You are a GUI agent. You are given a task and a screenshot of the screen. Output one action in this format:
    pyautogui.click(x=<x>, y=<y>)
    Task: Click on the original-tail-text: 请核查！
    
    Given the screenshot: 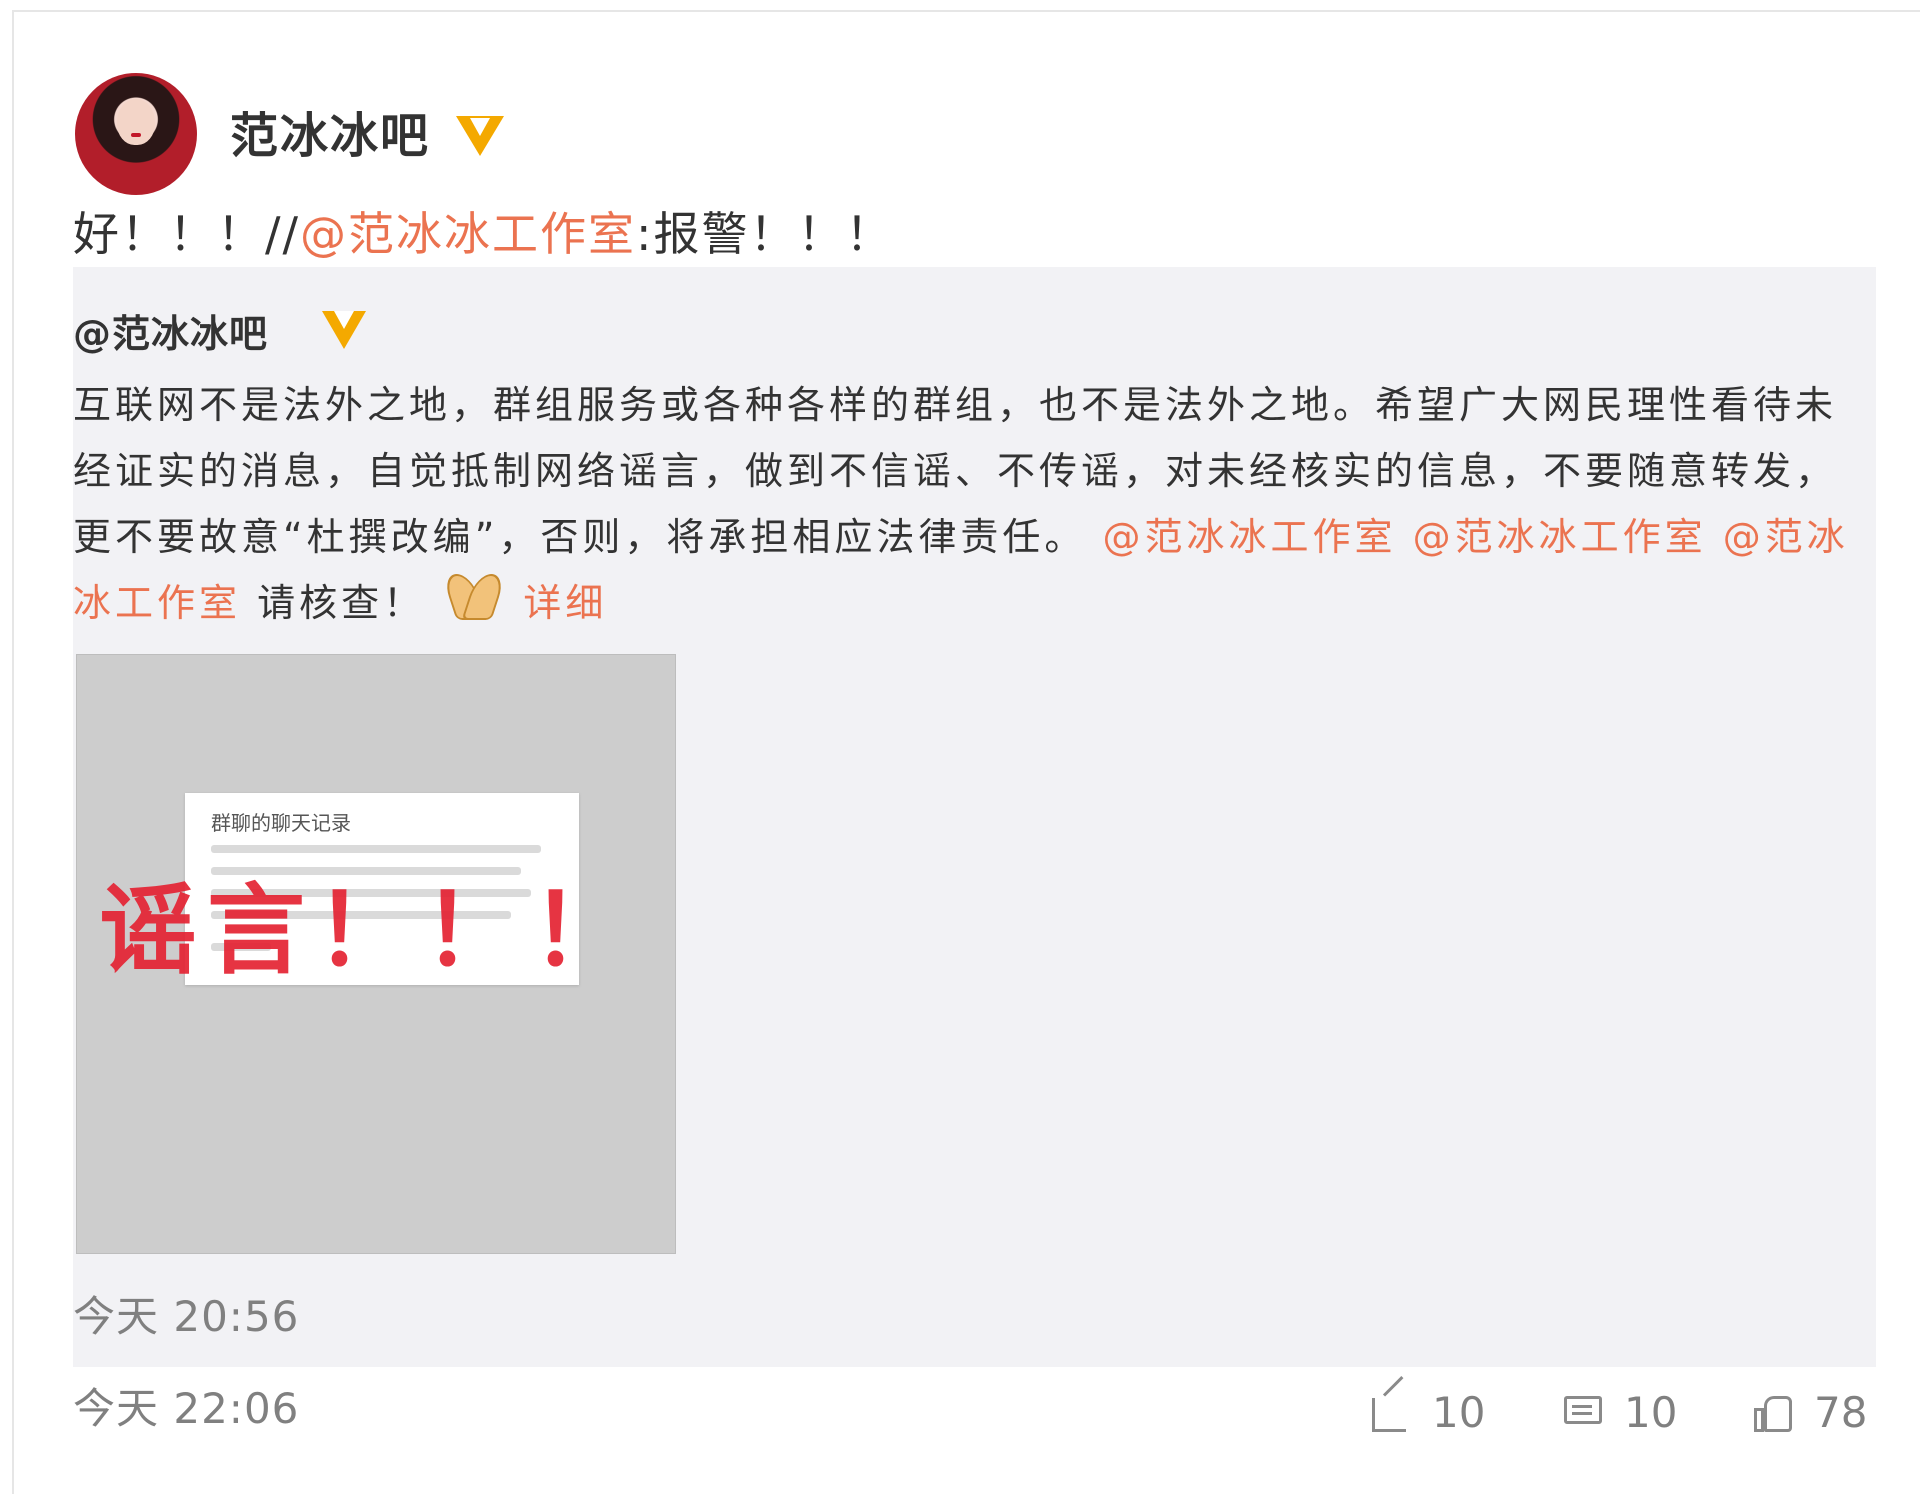 What is the action you would take?
    pyautogui.click(x=341, y=603)
    